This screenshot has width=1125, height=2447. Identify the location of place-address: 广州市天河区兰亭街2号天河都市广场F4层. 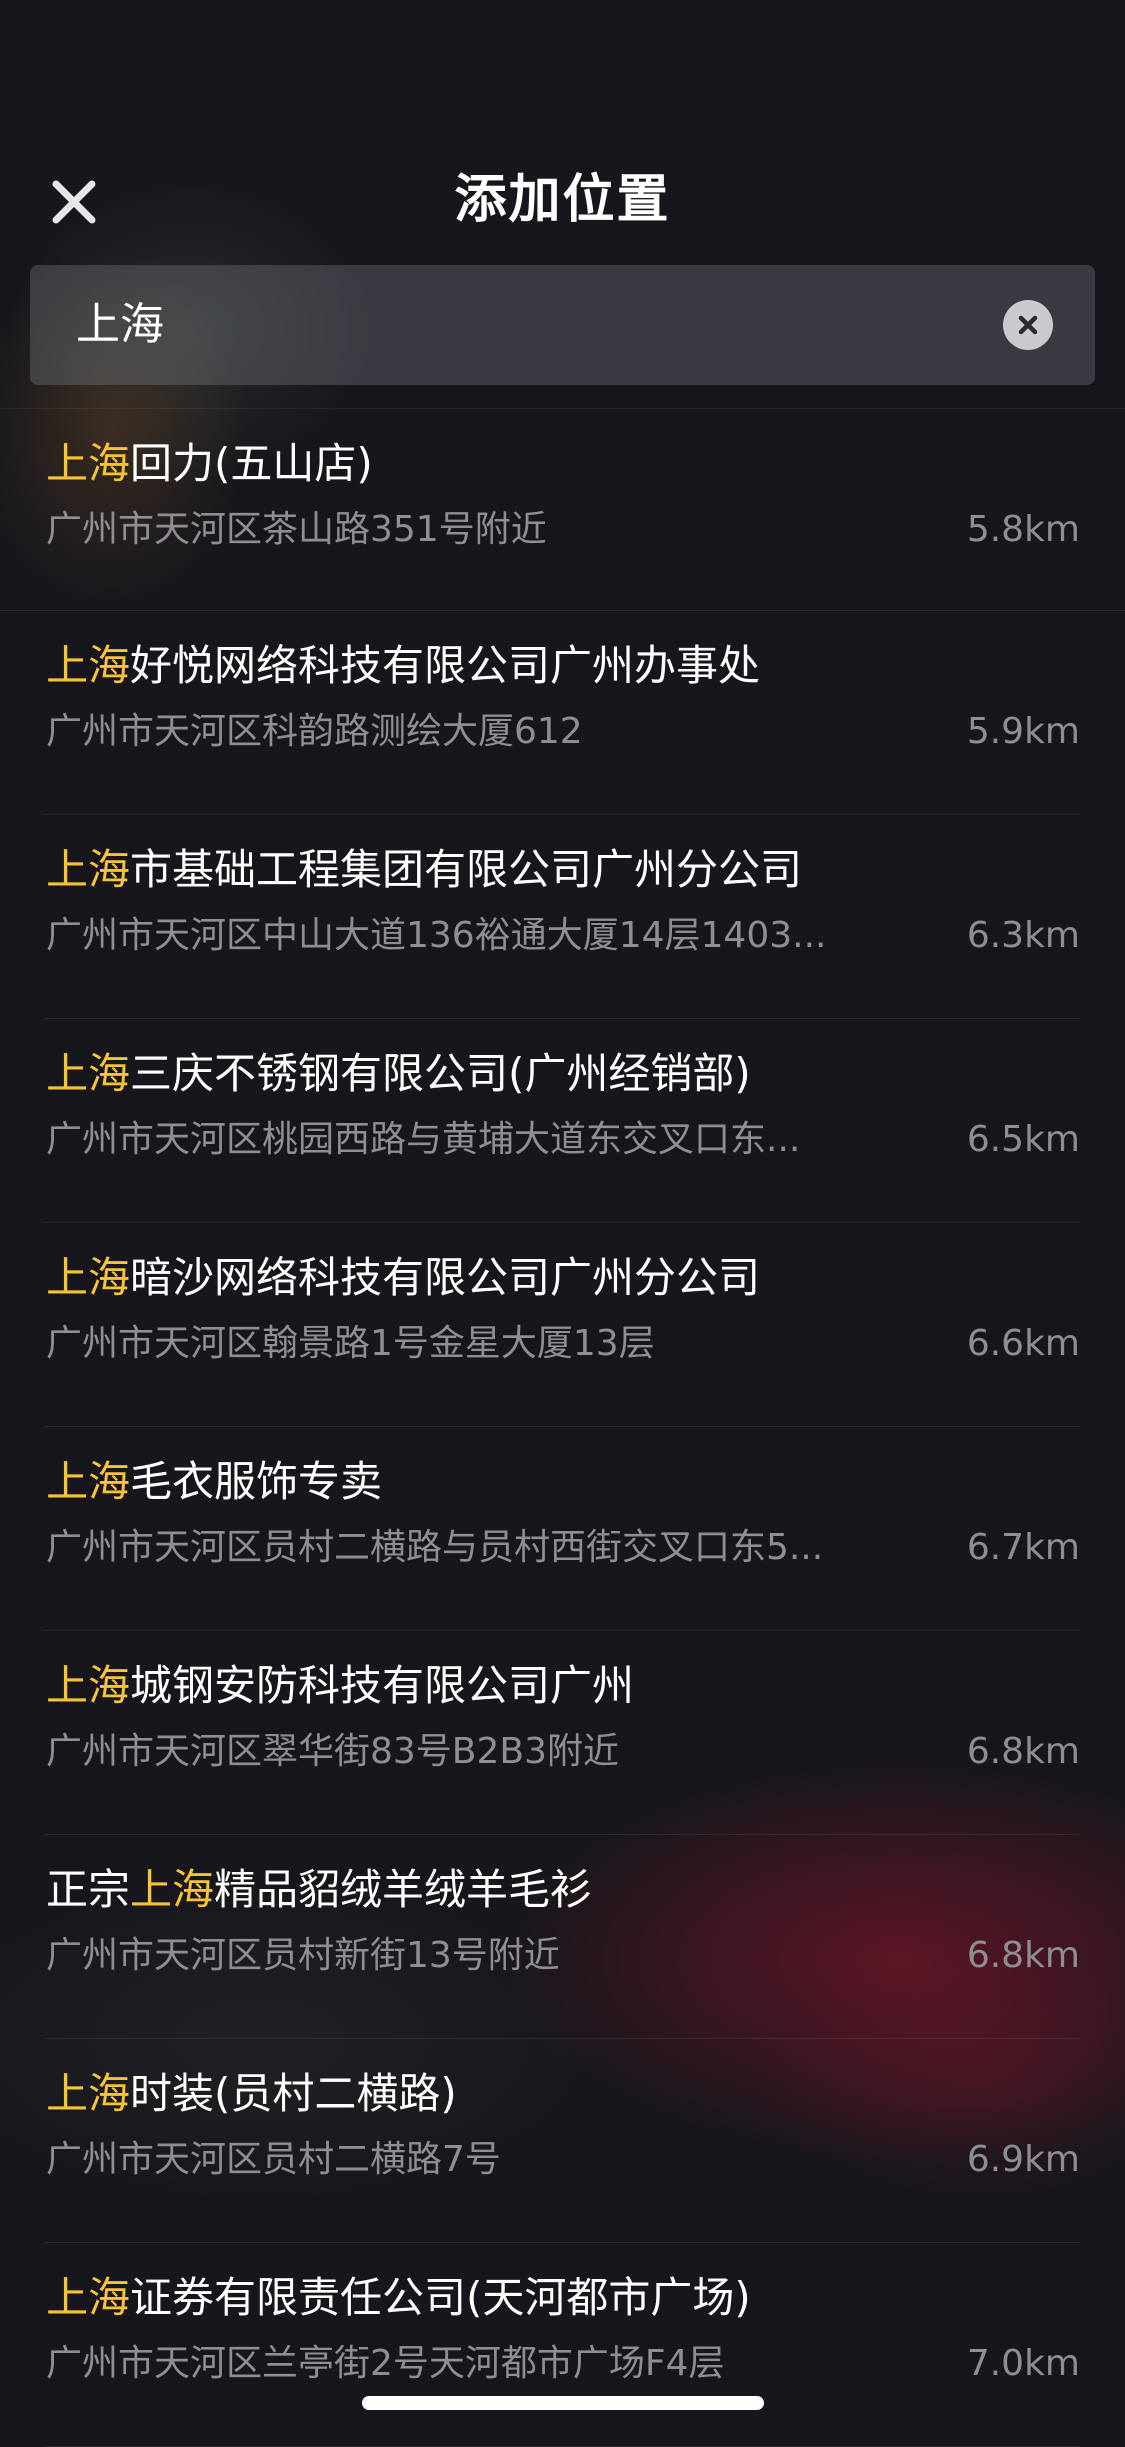
(385, 2363).